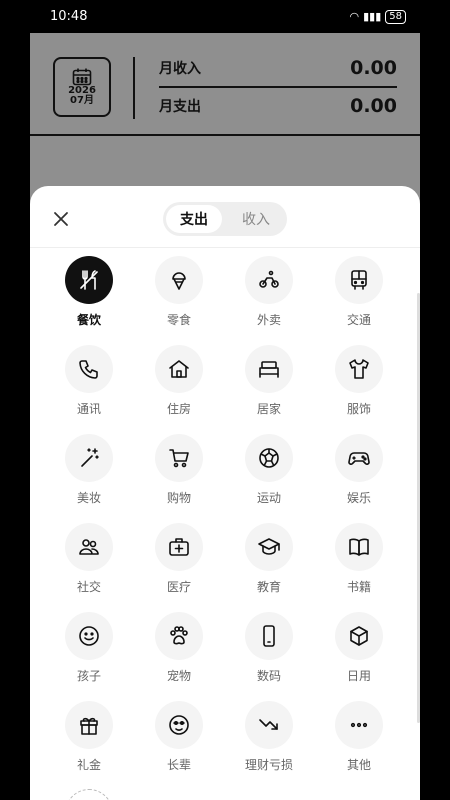 Image resolution: width=450 pixels, height=800 pixels. I want to click on gamepad-icon, so click(359, 458).